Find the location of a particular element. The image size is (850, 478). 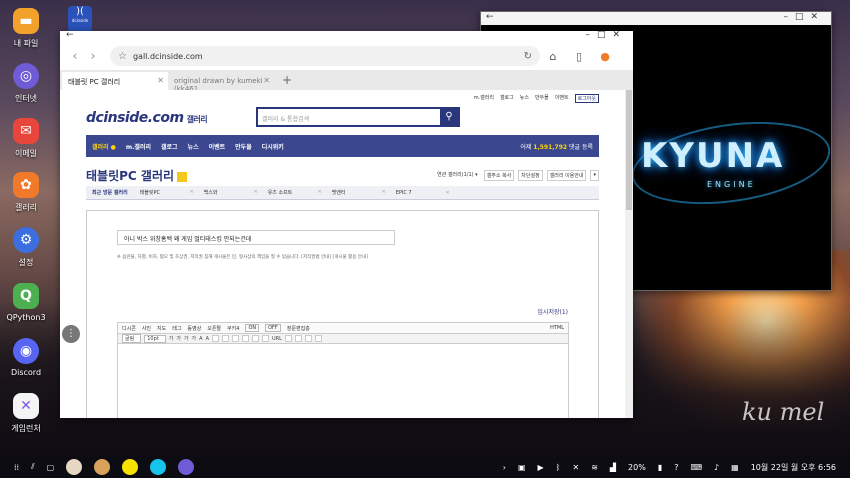

gallery-guide-button: 갤러리 이용안내 is located at coordinates (566, 175).